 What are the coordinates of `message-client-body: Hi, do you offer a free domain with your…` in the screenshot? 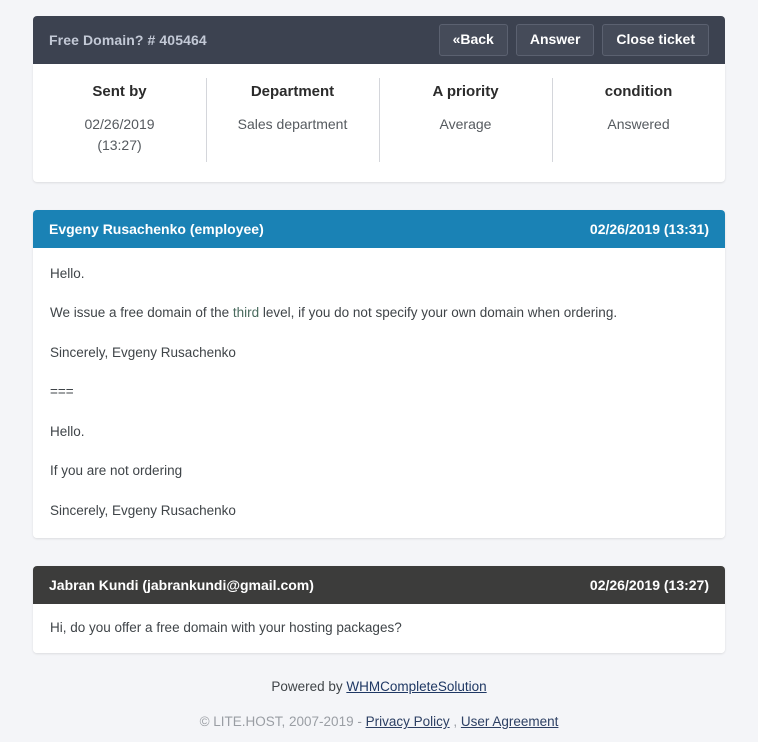 It's located at (379, 628).